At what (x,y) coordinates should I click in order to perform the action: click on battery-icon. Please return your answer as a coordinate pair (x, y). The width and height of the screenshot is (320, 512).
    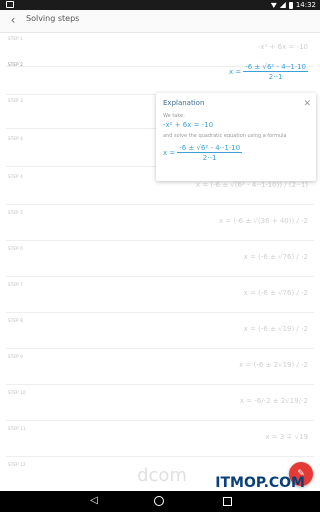
    Looking at the image, I should click on (290, 5).